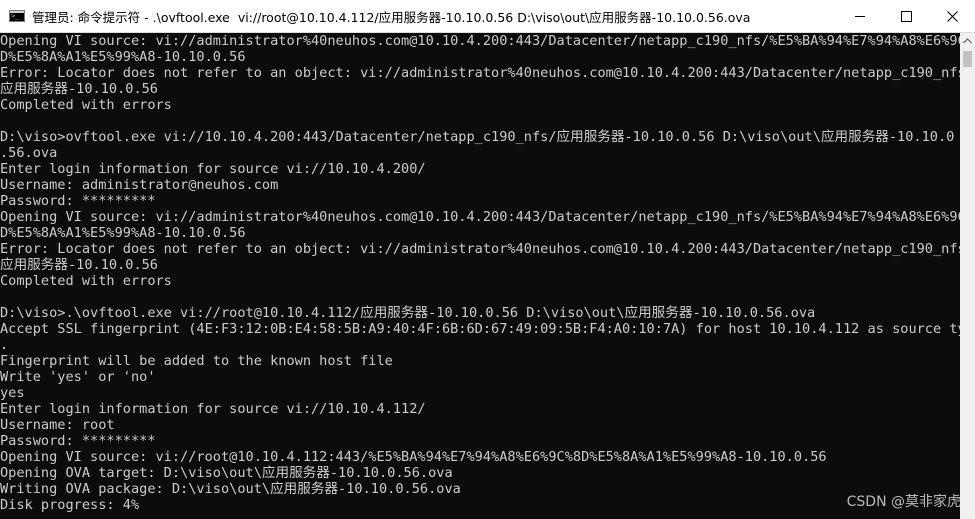 This screenshot has width=975, height=519. What do you see at coordinates (70, 505) in the screenshot?
I see `console-line: Disk progress: 4%` at bounding box center [70, 505].